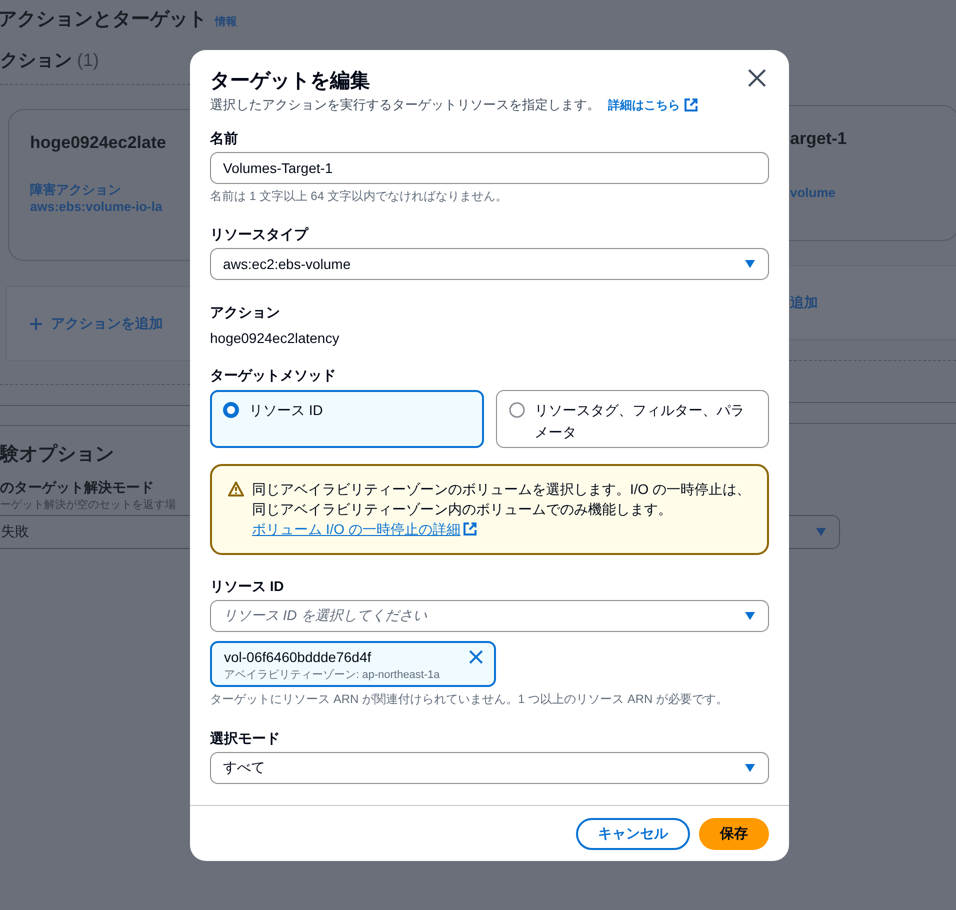 The height and width of the screenshot is (910, 956). Describe the element at coordinates (275, 338) in the screenshot. I see `action-value: hoge0924ec2latency` at that location.